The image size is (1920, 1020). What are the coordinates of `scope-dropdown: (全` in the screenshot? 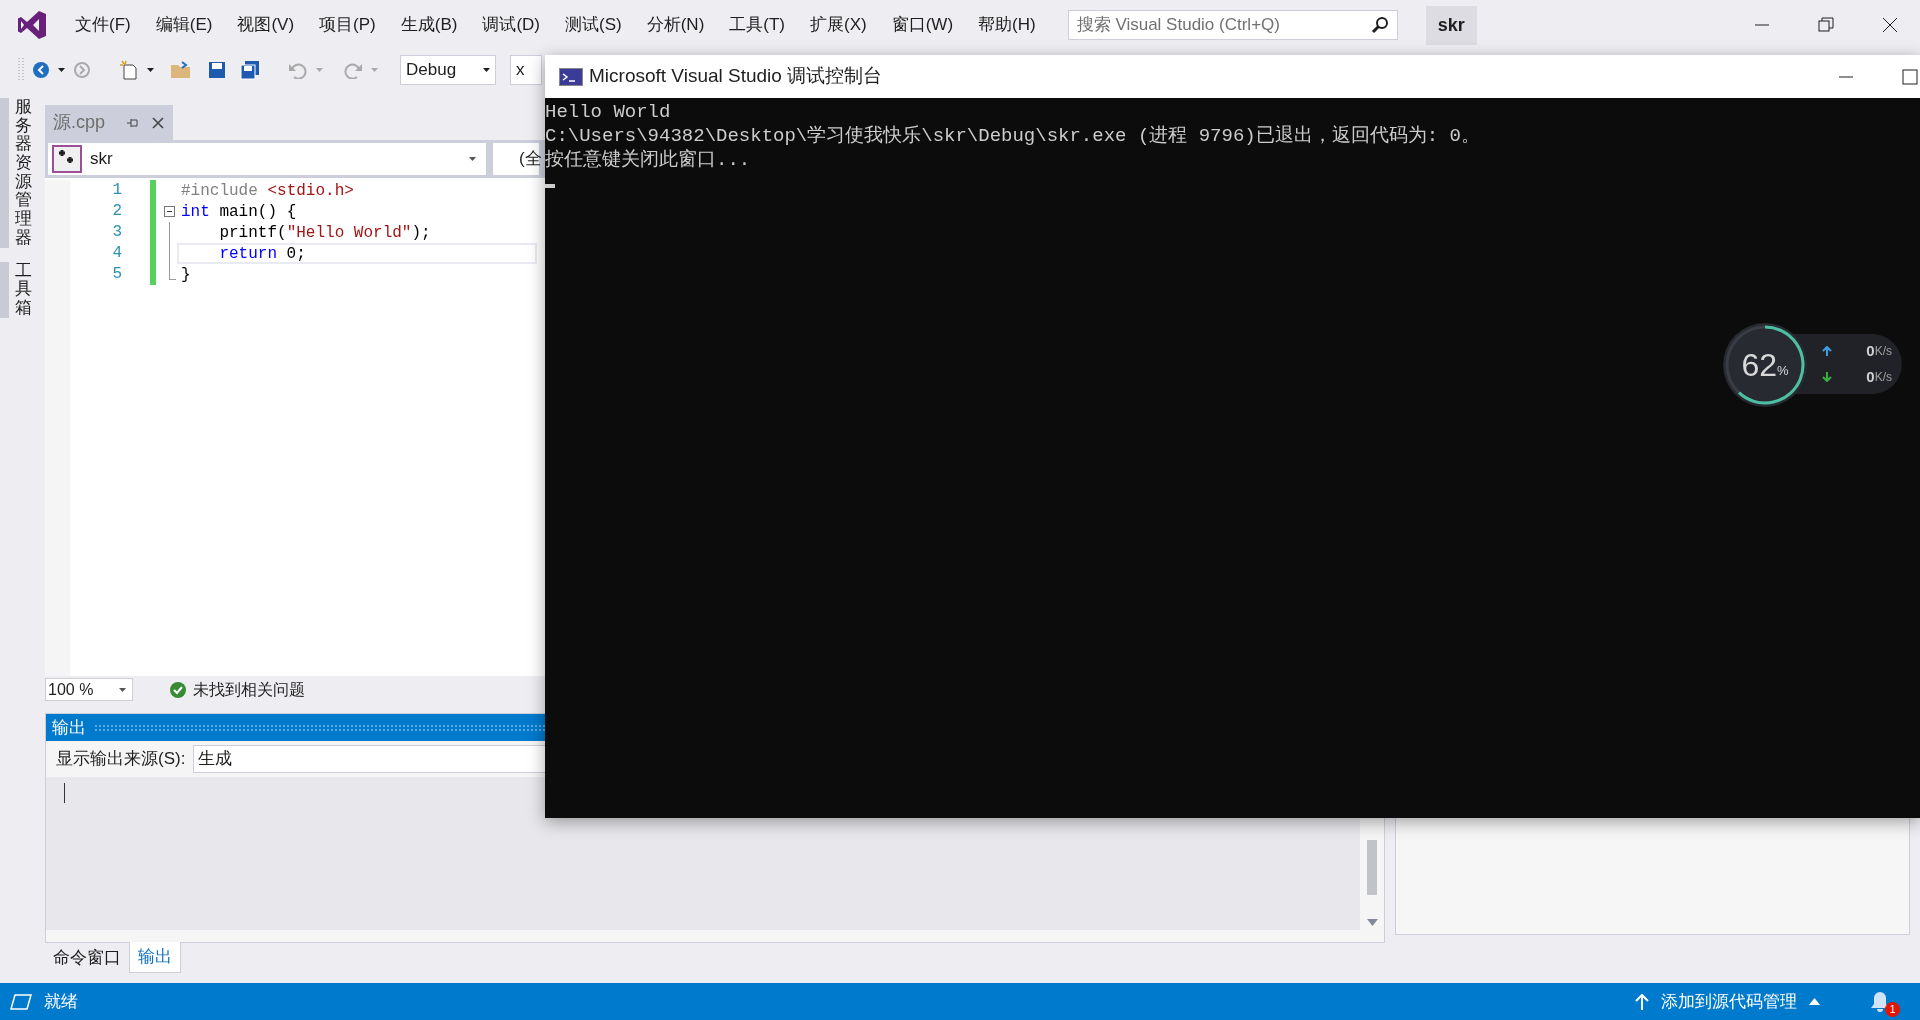 It's located at (516, 159).